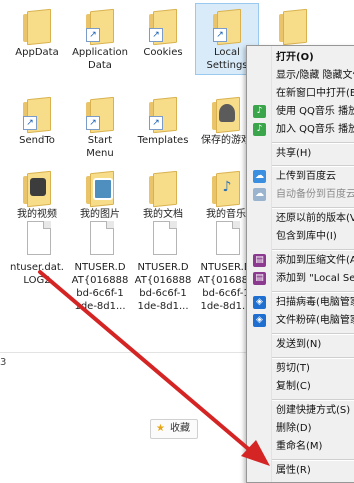 The height and width of the screenshot is (483, 354). I want to click on menu-item-toggle-hidden: 显示/隐藏 隐藏文件, so click(300, 76).